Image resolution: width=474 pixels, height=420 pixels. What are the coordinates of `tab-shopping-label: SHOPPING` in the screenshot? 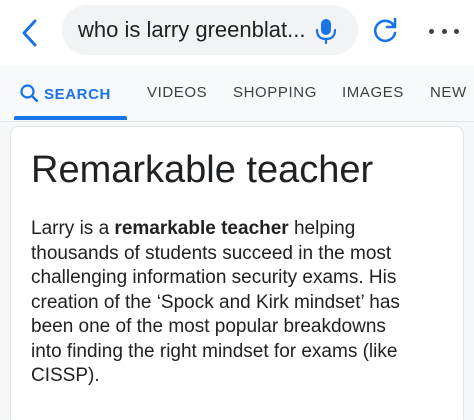 It's located at (275, 92).